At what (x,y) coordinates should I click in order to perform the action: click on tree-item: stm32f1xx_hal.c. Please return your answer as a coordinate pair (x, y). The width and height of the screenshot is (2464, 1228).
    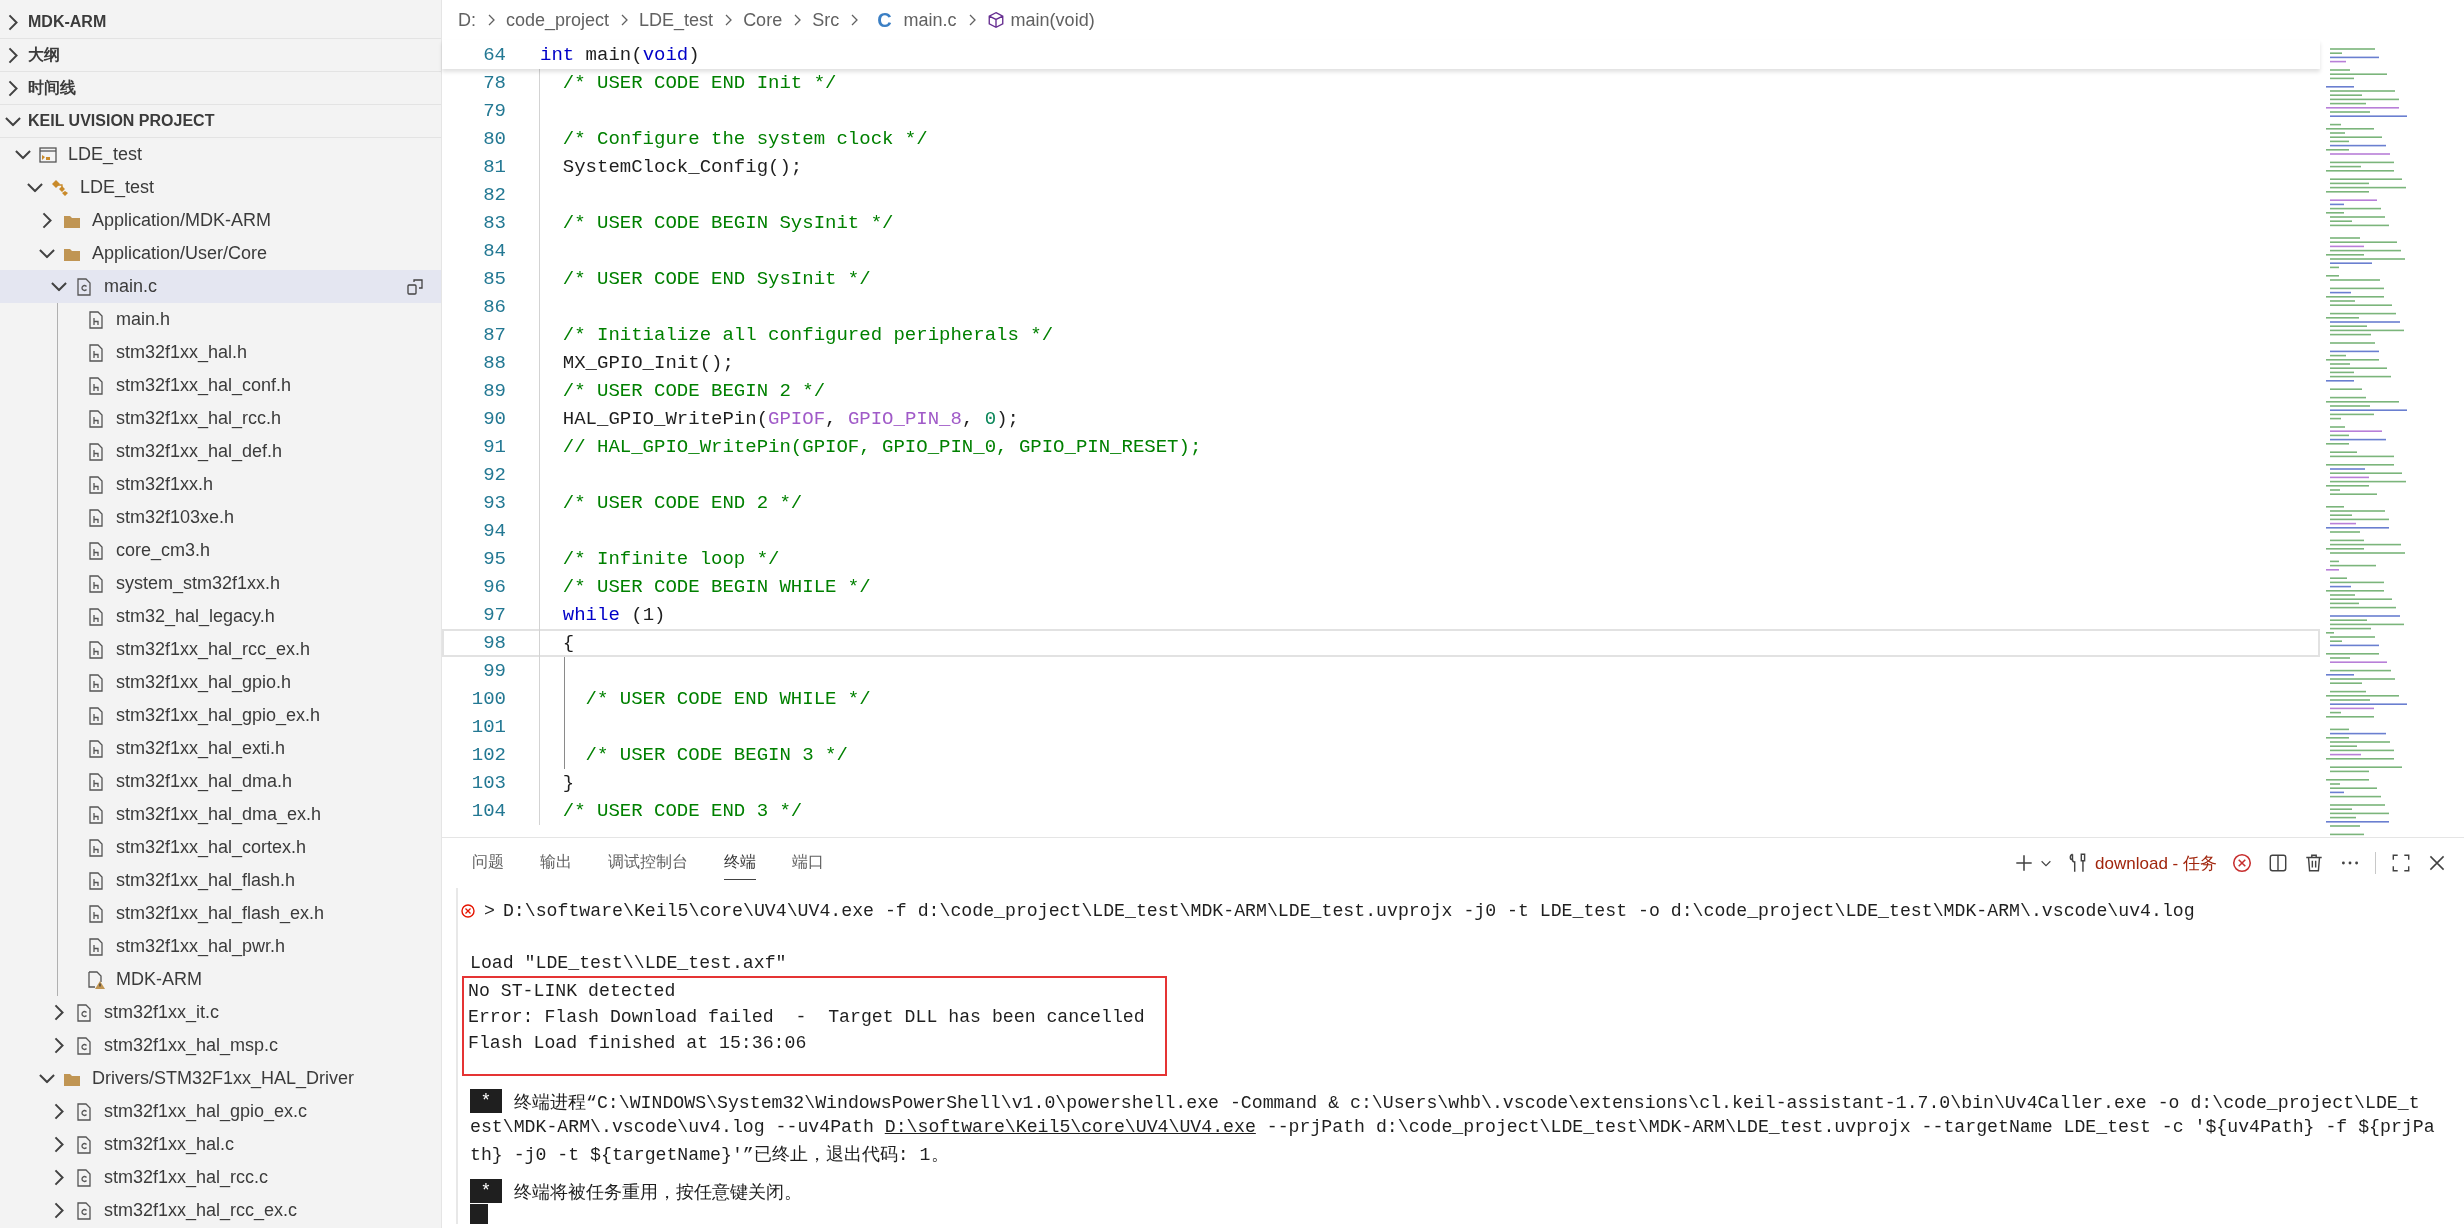
    Looking at the image, I should click on (220, 1144).